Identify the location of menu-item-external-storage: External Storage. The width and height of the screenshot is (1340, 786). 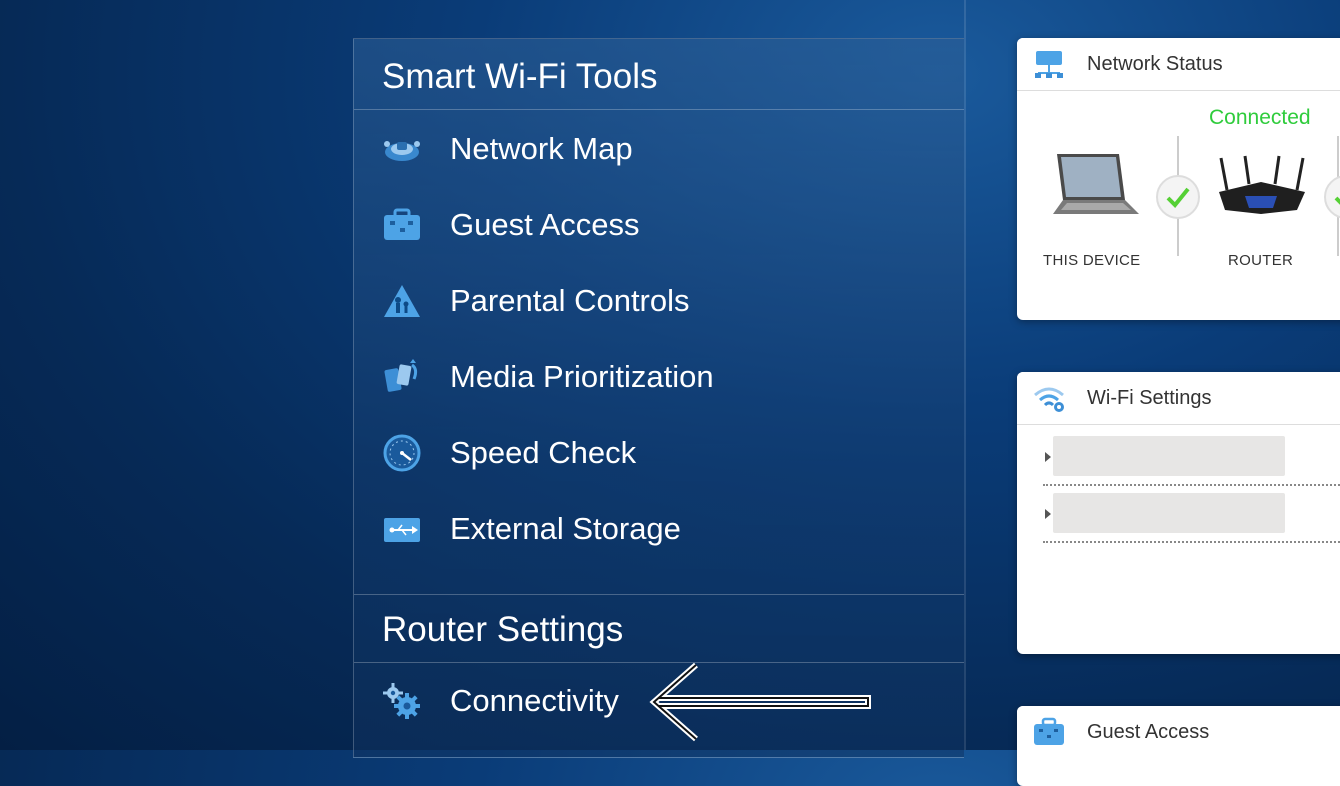
(659, 529).